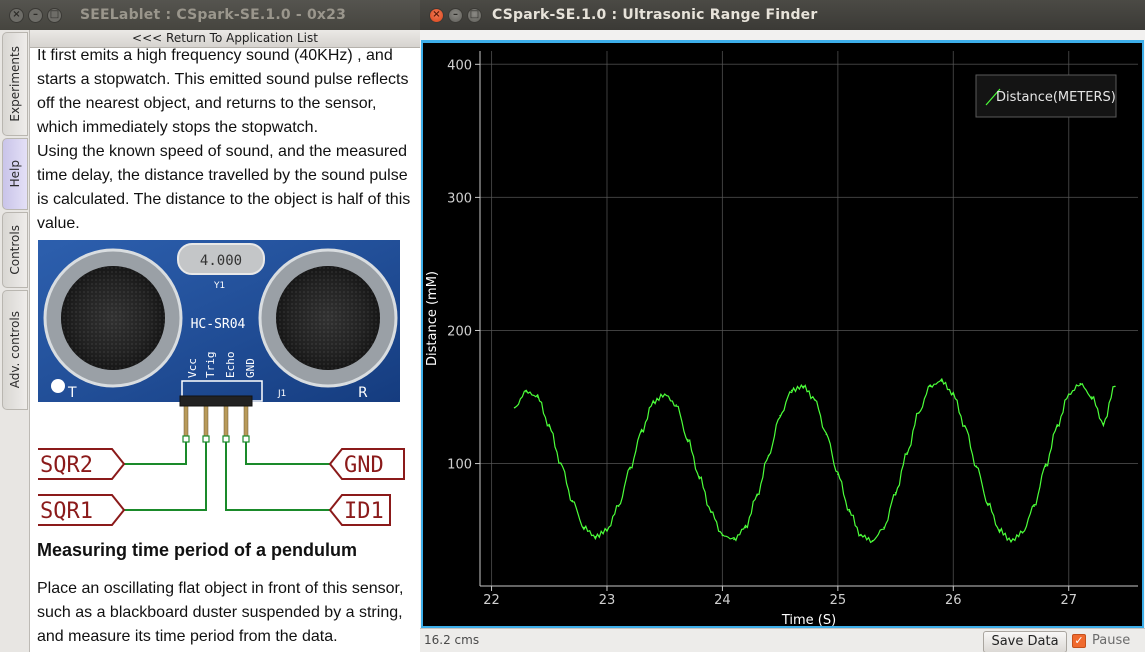 The height and width of the screenshot is (652, 1145). Describe the element at coordinates (452, 640) in the screenshot. I see `status-text: 16.2 cms` at that location.